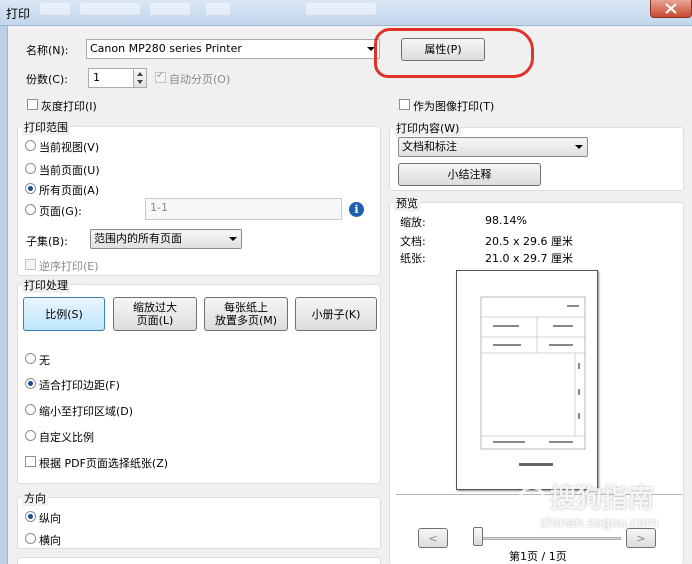 The width and height of the screenshot is (692, 564). I want to click on reverse-label: 逆序打印(E), so click(69, 266).